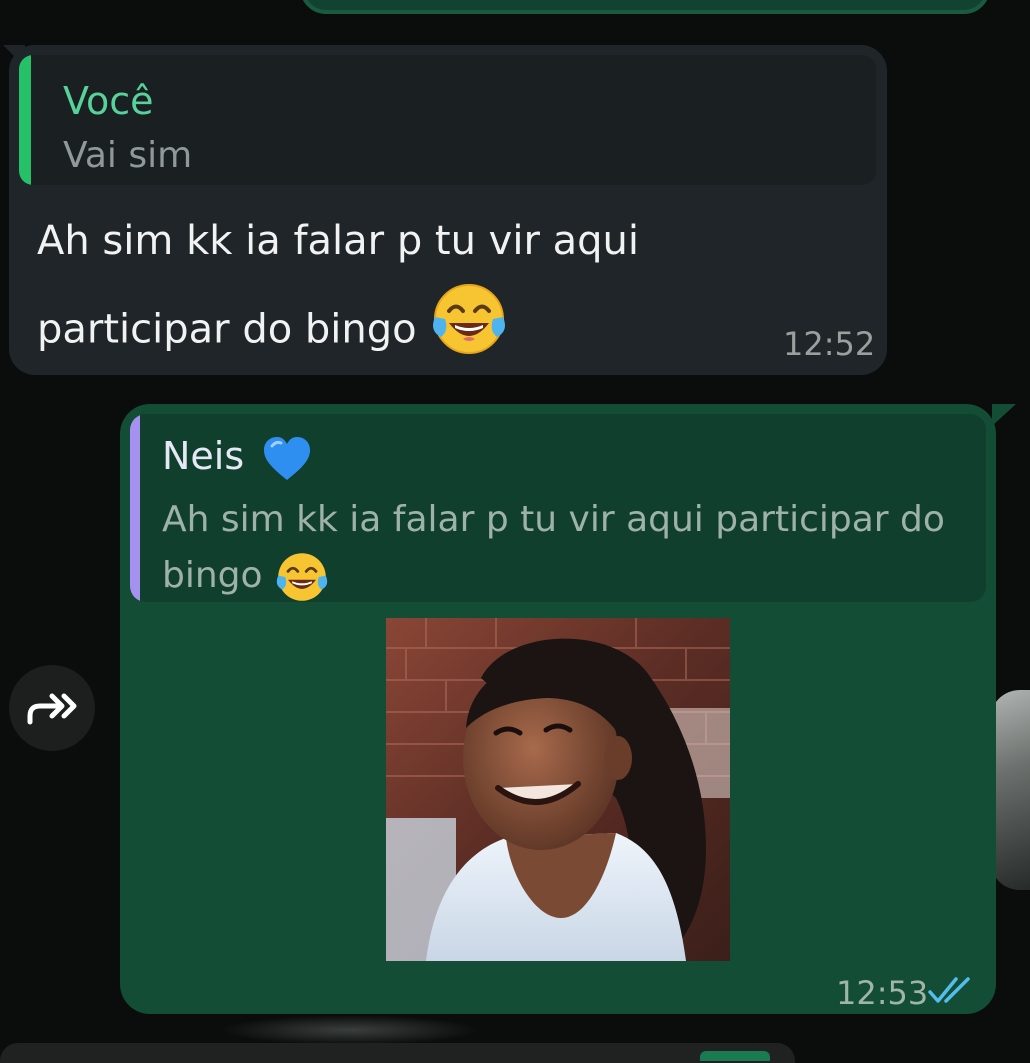 The width and height of the screenshot is (1030, 1063). I want to click on bubble-tail, so click(1004, 415).